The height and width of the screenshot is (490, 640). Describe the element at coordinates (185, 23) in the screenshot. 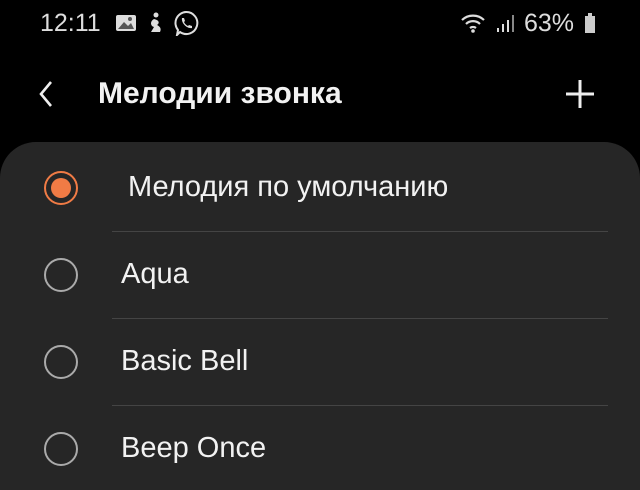

I see `phone-chat-icon` at that location.